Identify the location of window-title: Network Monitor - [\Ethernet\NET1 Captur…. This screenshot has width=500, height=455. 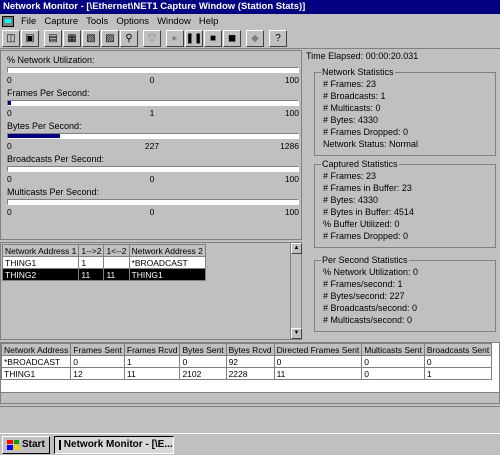
(154, 6).